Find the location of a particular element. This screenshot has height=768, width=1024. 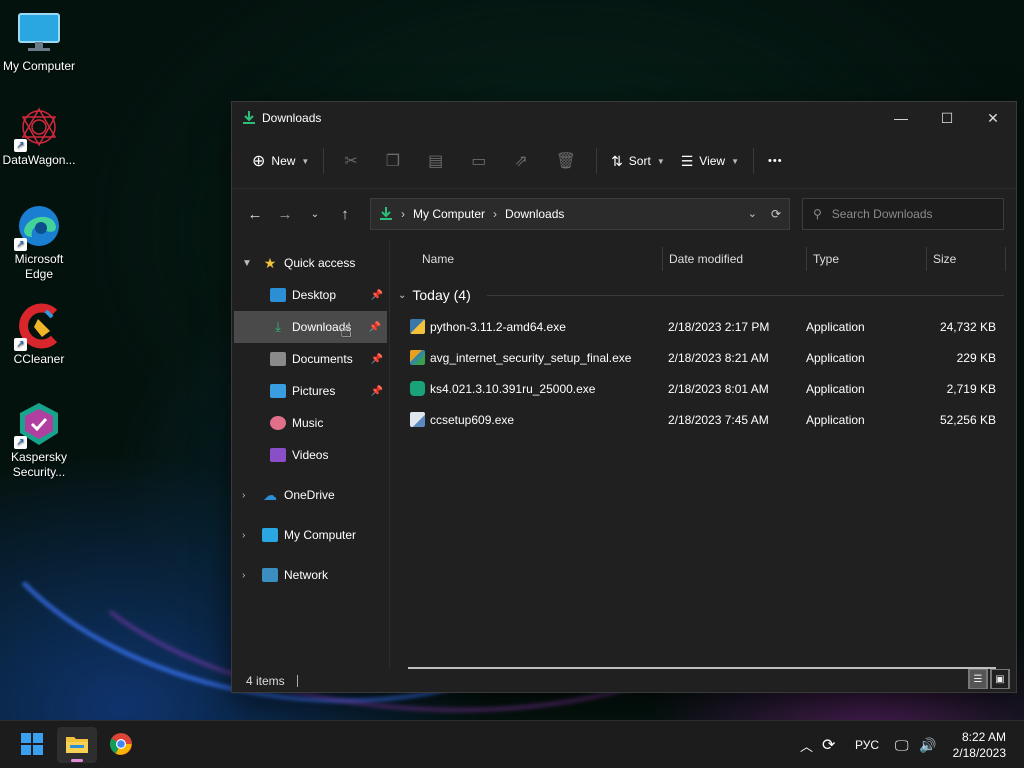

sidebar-item-label: Network is located at coordinates (306, 575).